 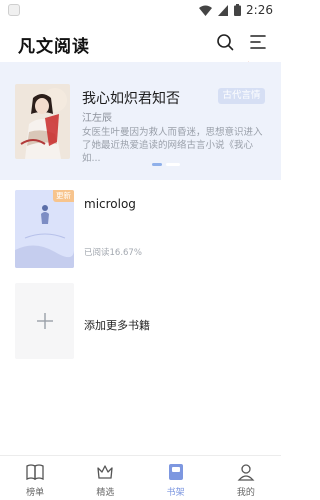 What do you see at coordinates (110, 204) in the screenshot?
I see `book-title: microlog` at bounding box center [110, 204].